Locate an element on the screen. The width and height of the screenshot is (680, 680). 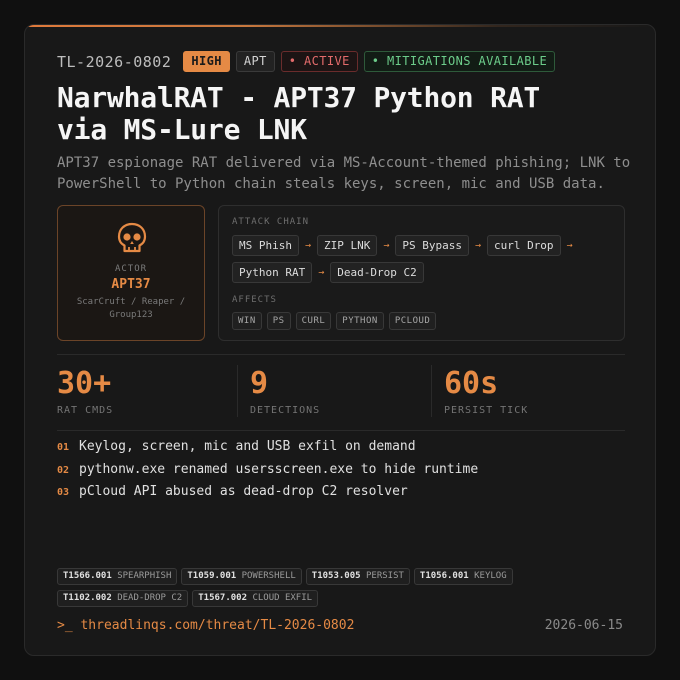
threat-link: >_ threadlinqs.com/threat/TL-2026-0802 is located at coordinates (205, 625).